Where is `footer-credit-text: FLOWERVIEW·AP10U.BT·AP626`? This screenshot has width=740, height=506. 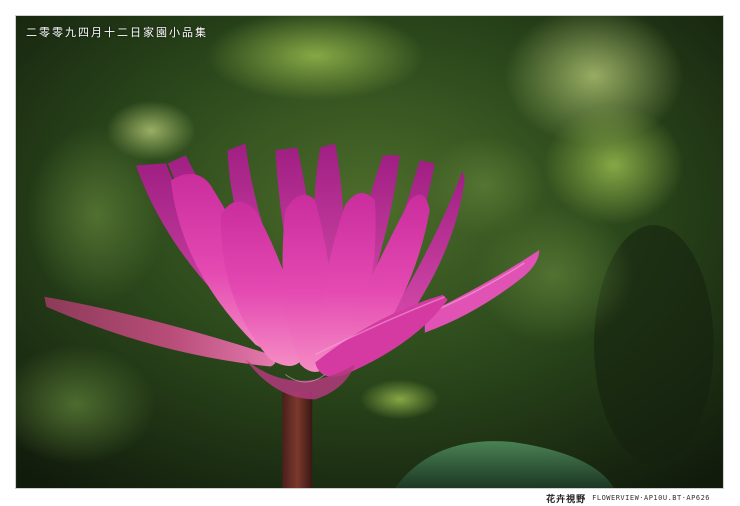
footer-credit-text: FLOWERVIEW·AP10U.BT·AP626 is located at coordinates (651, 498).